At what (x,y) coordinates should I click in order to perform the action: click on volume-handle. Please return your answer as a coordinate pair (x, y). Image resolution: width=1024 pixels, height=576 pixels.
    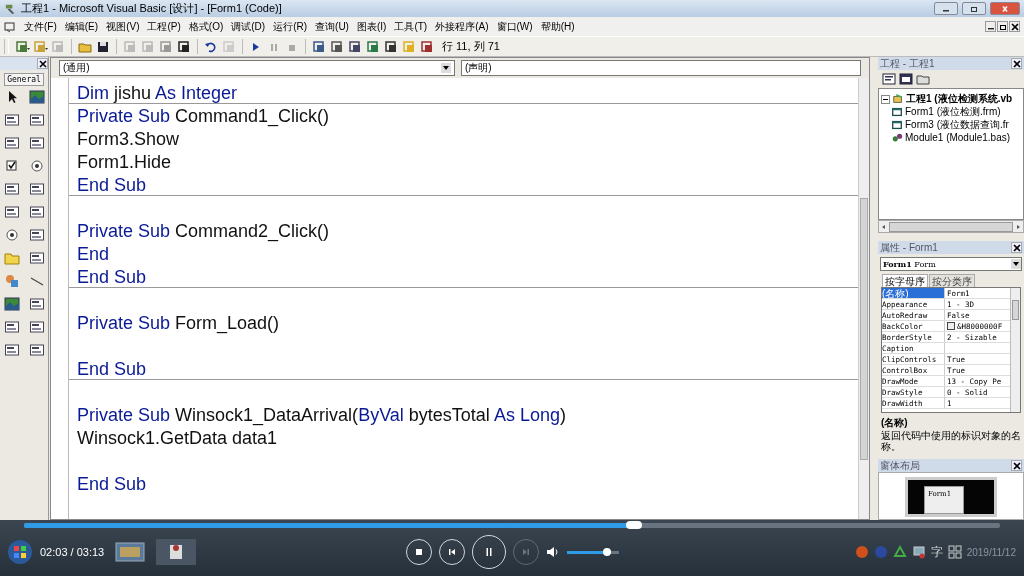
    Looking at the image, I should click on (607, 552).